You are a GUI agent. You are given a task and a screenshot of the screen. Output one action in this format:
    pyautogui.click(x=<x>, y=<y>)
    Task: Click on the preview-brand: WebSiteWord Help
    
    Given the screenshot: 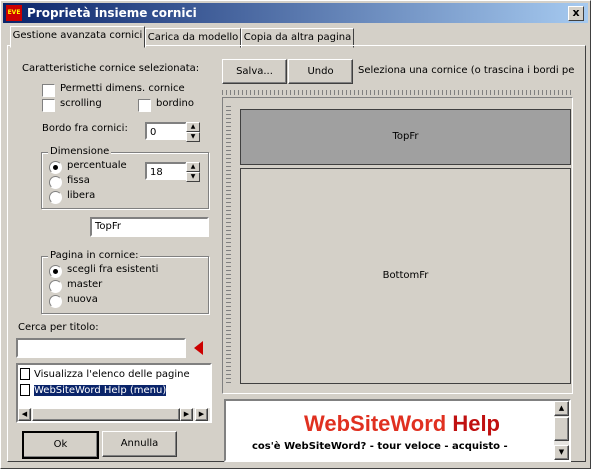 What is the action you would take?
    pyautogui.click(x=402, y=423)
    